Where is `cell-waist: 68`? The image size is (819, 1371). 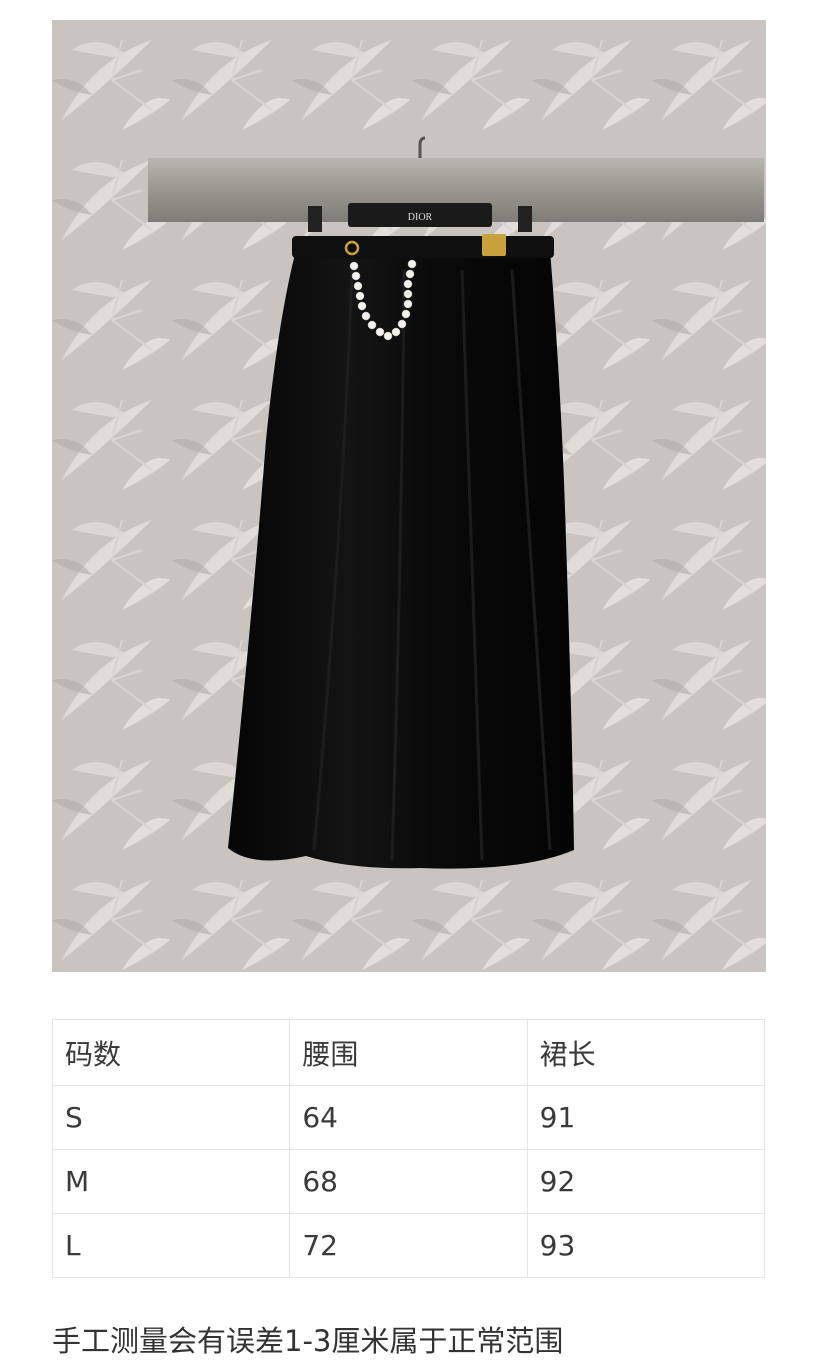 cell-waist: 68 is located at coordinates (408, 1181).